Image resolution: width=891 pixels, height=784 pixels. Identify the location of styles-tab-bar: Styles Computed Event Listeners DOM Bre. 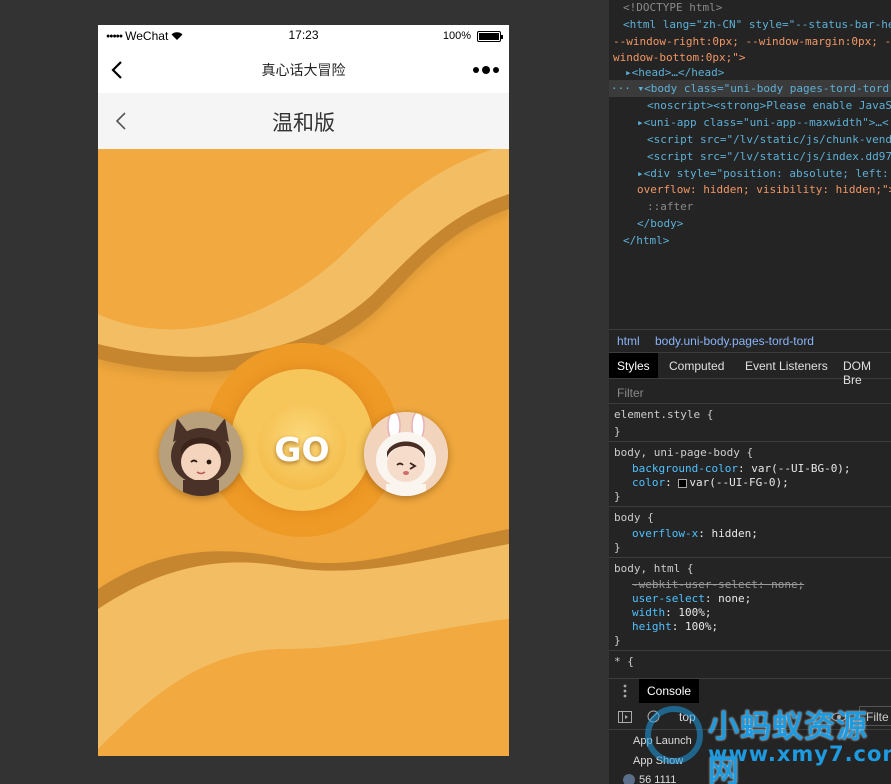
(750, 370).